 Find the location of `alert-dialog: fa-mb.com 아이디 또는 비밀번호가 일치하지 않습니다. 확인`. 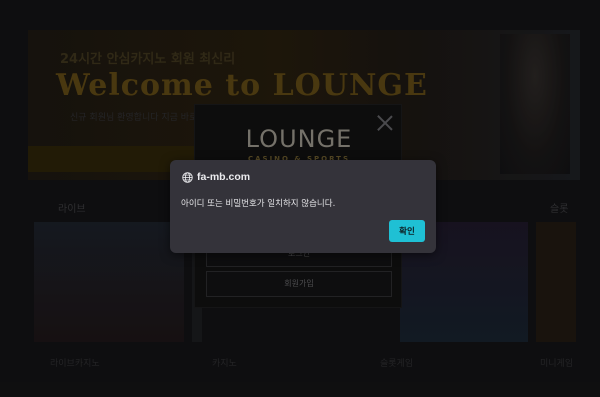

alert-dialog: fa-mb.com 아이디 또는 비밀번호가 일치하지 않습니다. 확인 is located at coordinates (303, 206).